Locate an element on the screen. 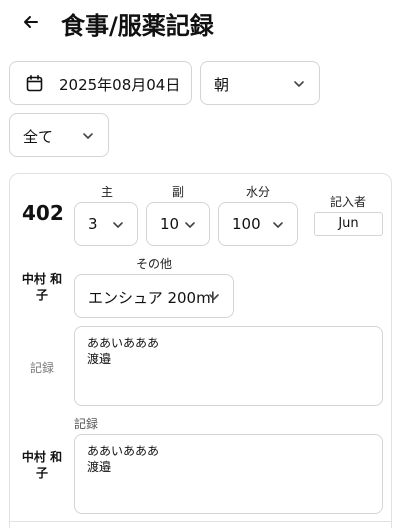 This screenshot has width=402, height=528. card-divider is located at coordinates (200, 521).